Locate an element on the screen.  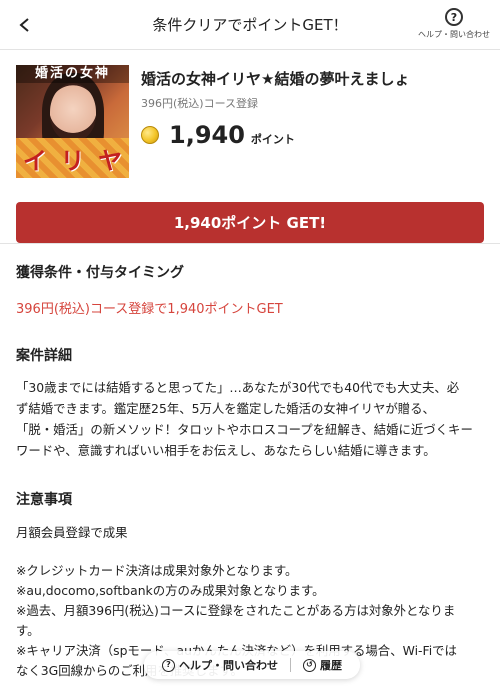
get-points-button: 1,940ポイント GET! is located at coordinates (250, 222).